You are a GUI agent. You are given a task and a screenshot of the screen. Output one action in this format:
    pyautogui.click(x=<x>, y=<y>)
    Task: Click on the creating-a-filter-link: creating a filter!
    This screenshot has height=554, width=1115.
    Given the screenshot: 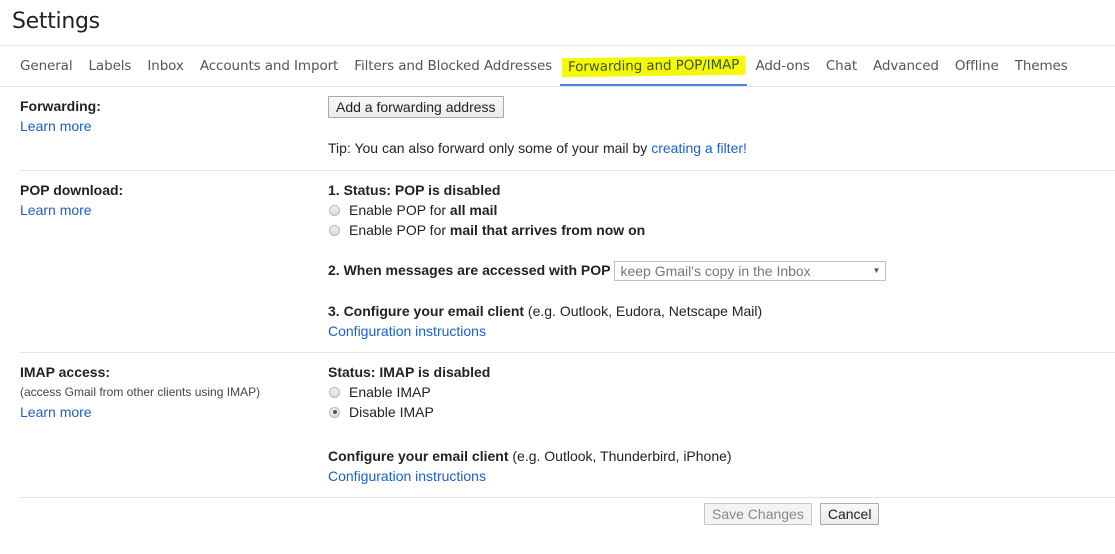 What is the action you would take?
    pyautogui.click(x=699, y=148)
    